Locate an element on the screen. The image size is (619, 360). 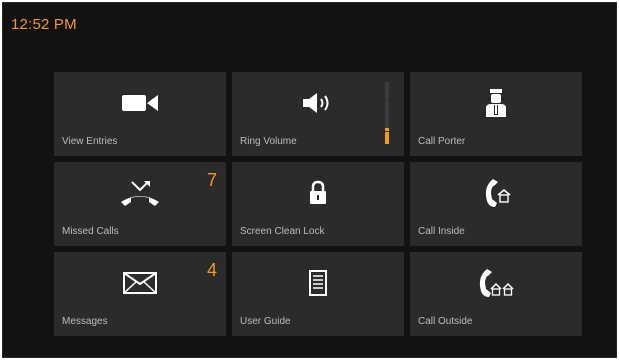
call-outside-label: Call Outside is located at coordinates (445, 321).